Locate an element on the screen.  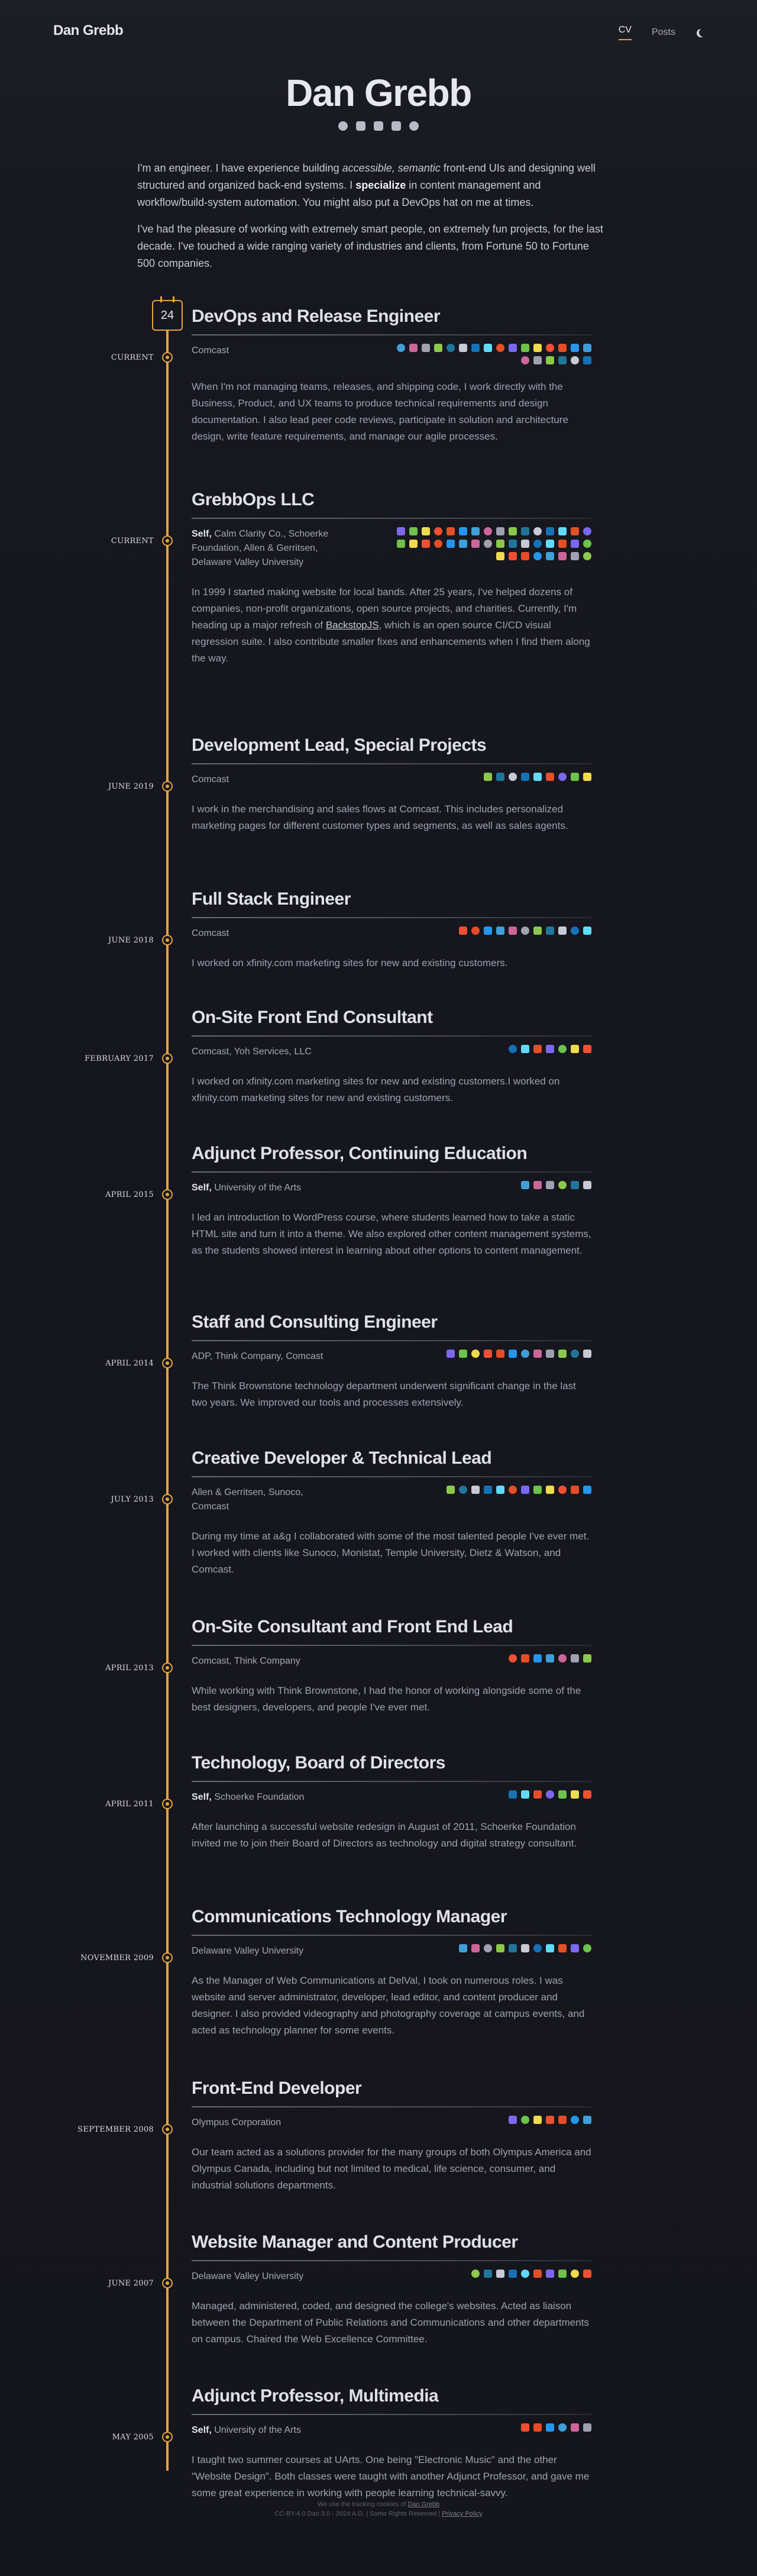
fire-icon is located at coordinates (360, 126).